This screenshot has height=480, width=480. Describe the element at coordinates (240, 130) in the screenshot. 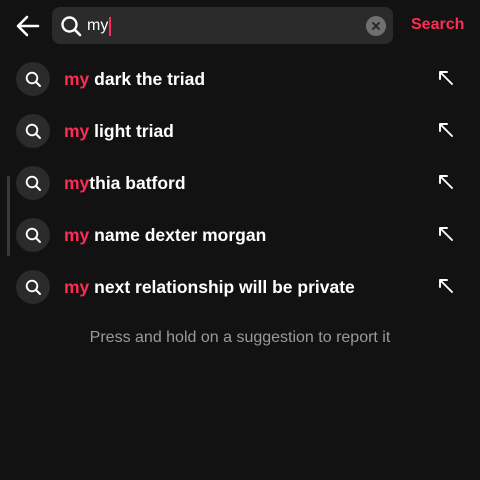

I see `suggestion-item: my light triad` at that location.